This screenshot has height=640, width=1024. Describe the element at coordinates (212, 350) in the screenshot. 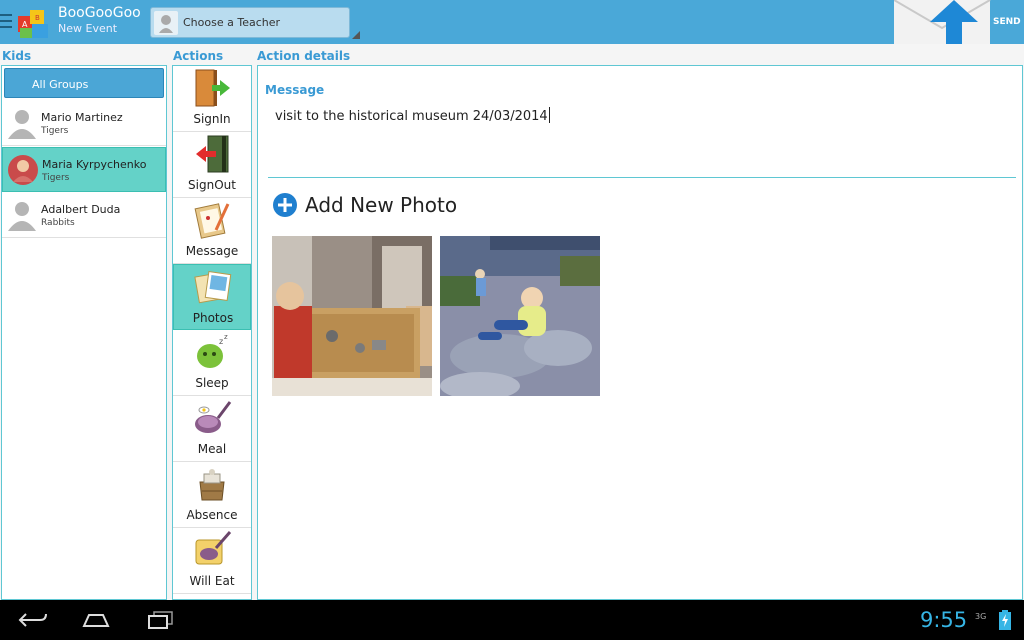

I see `sleep-icon: z z` at that location.